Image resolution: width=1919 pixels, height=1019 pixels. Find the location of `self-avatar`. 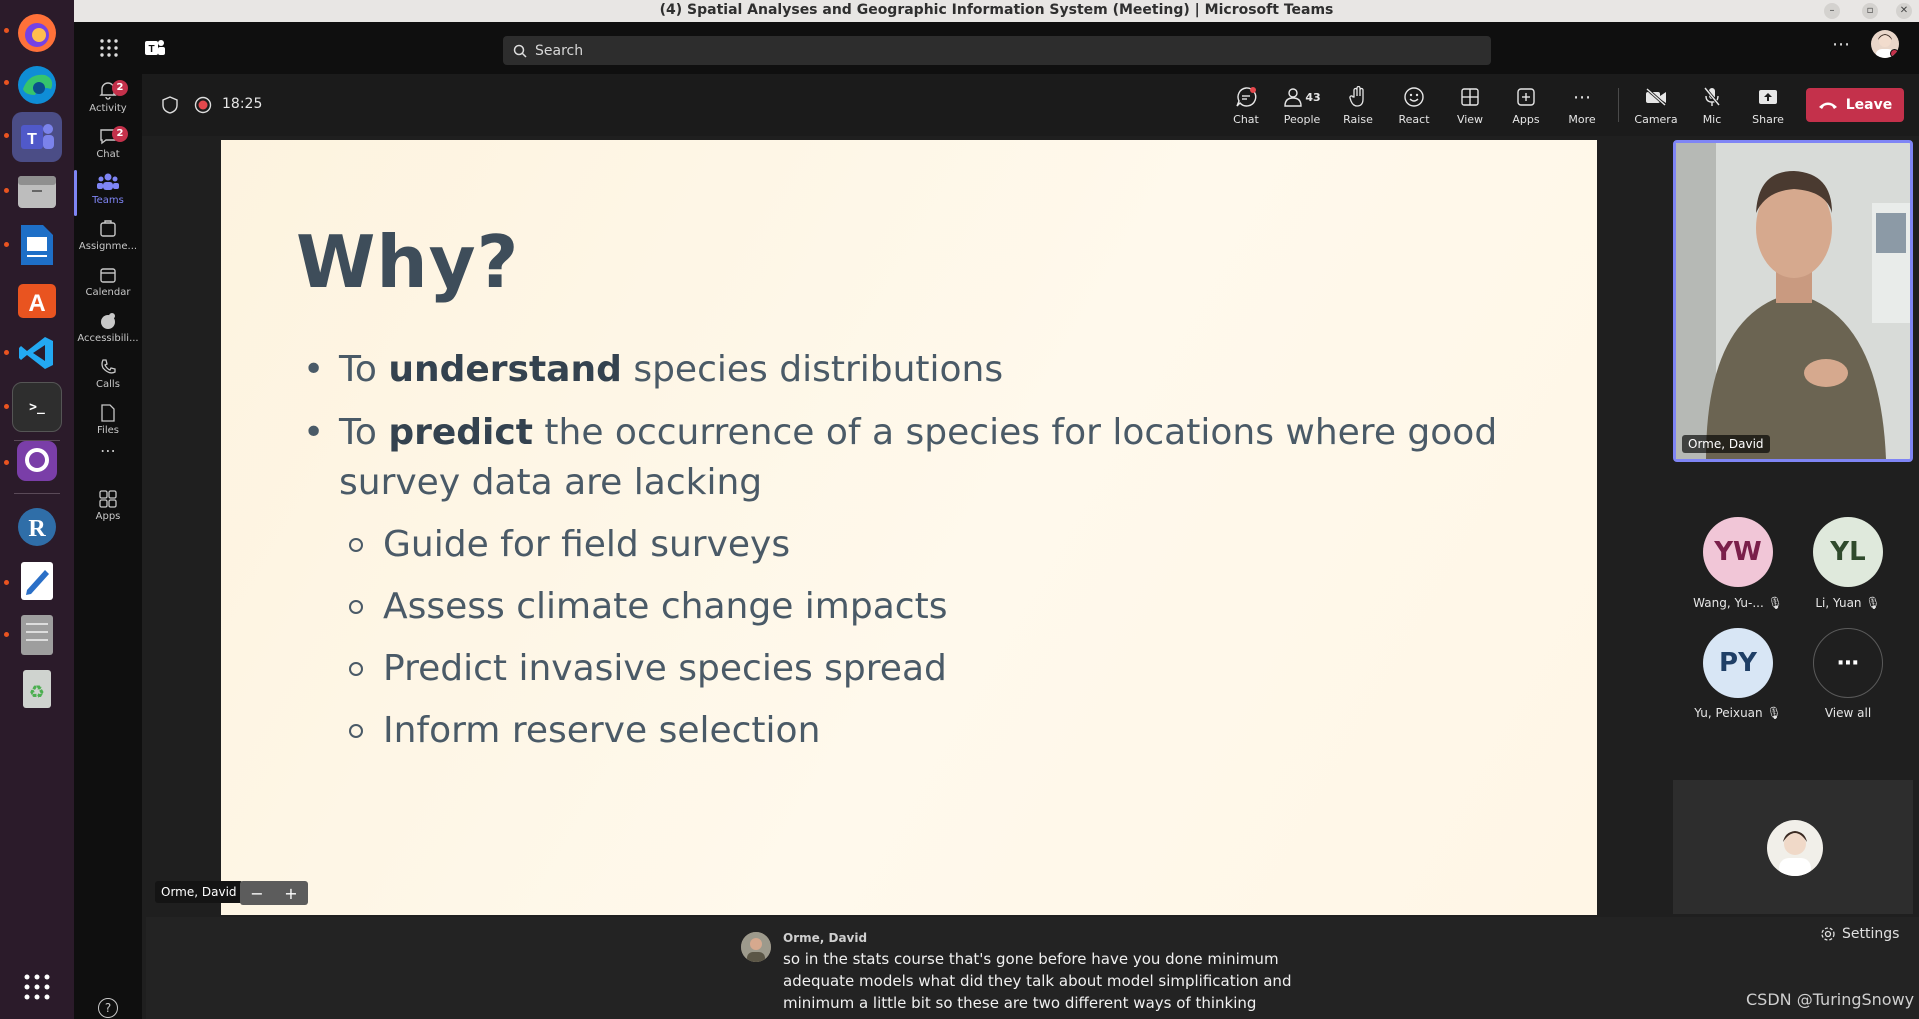

self-avatar is located at coordinates (1795, 848).